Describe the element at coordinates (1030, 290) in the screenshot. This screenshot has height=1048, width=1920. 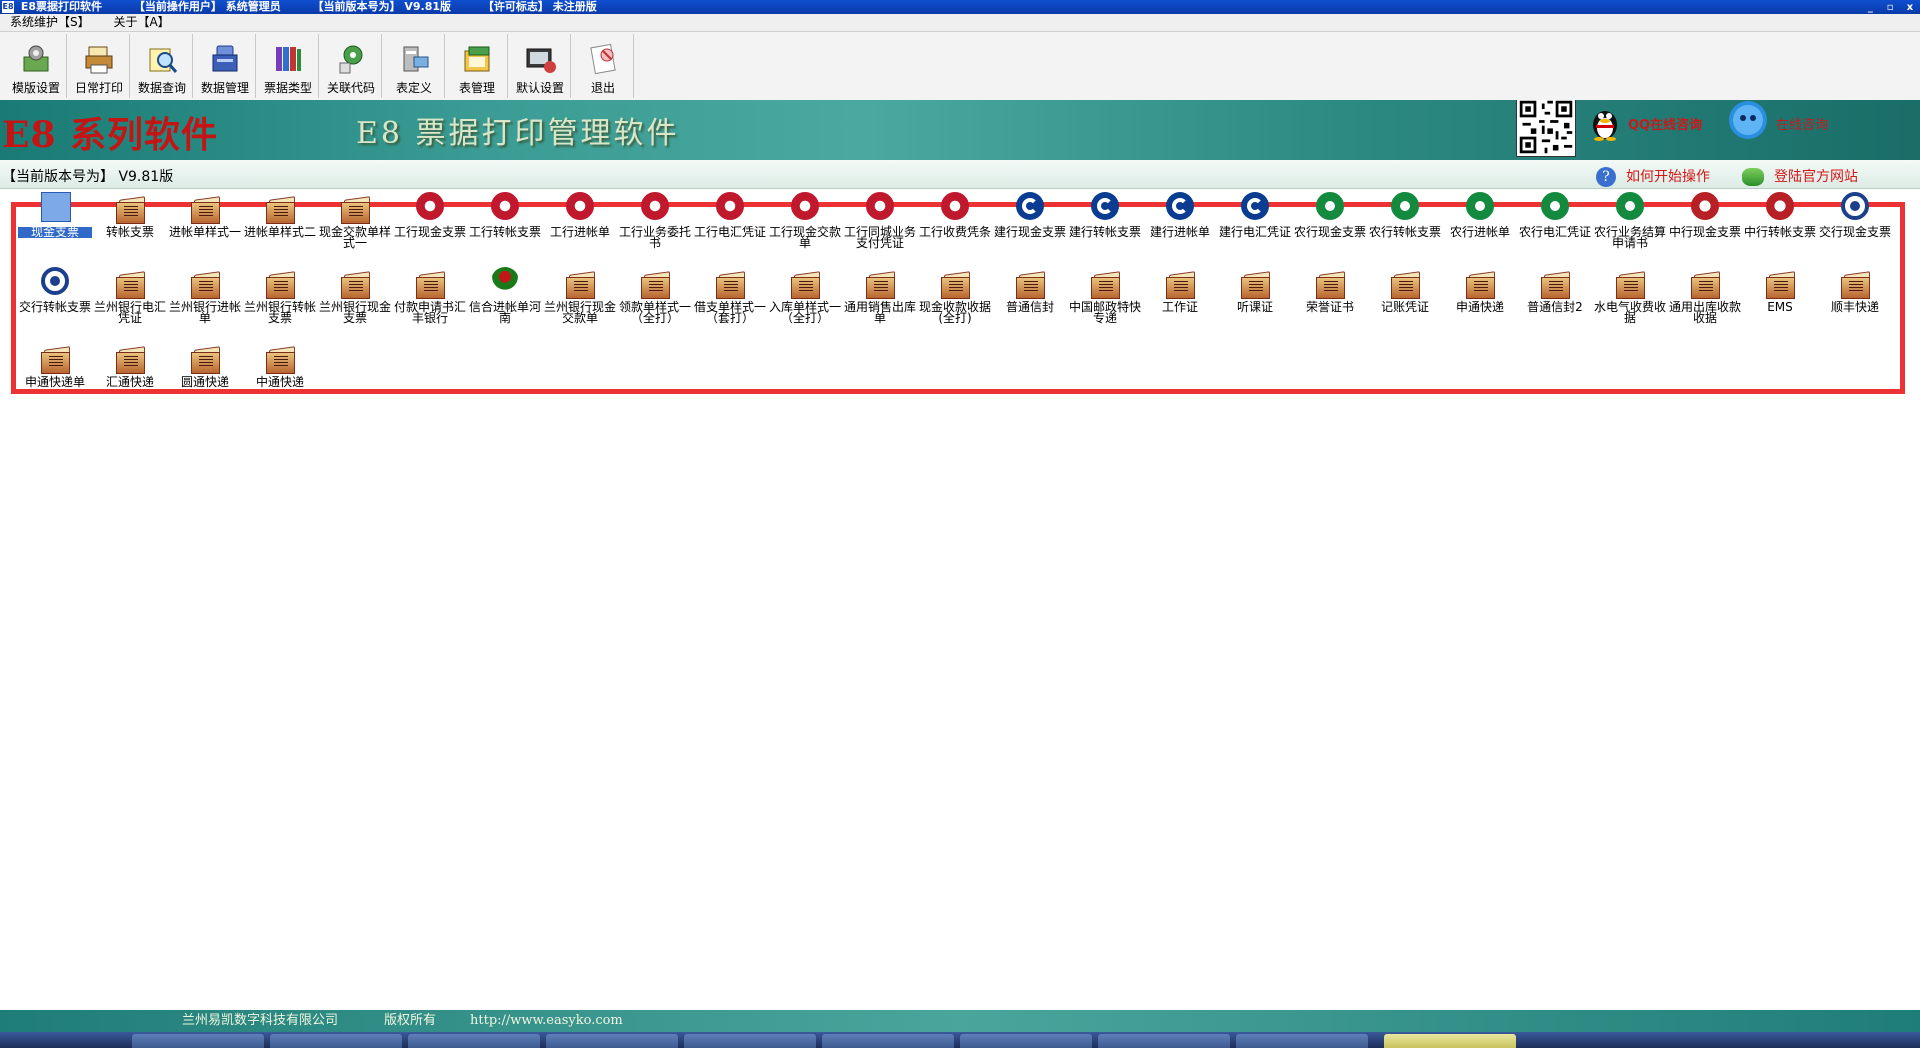
I see `template-item: 普通信封` at that location.